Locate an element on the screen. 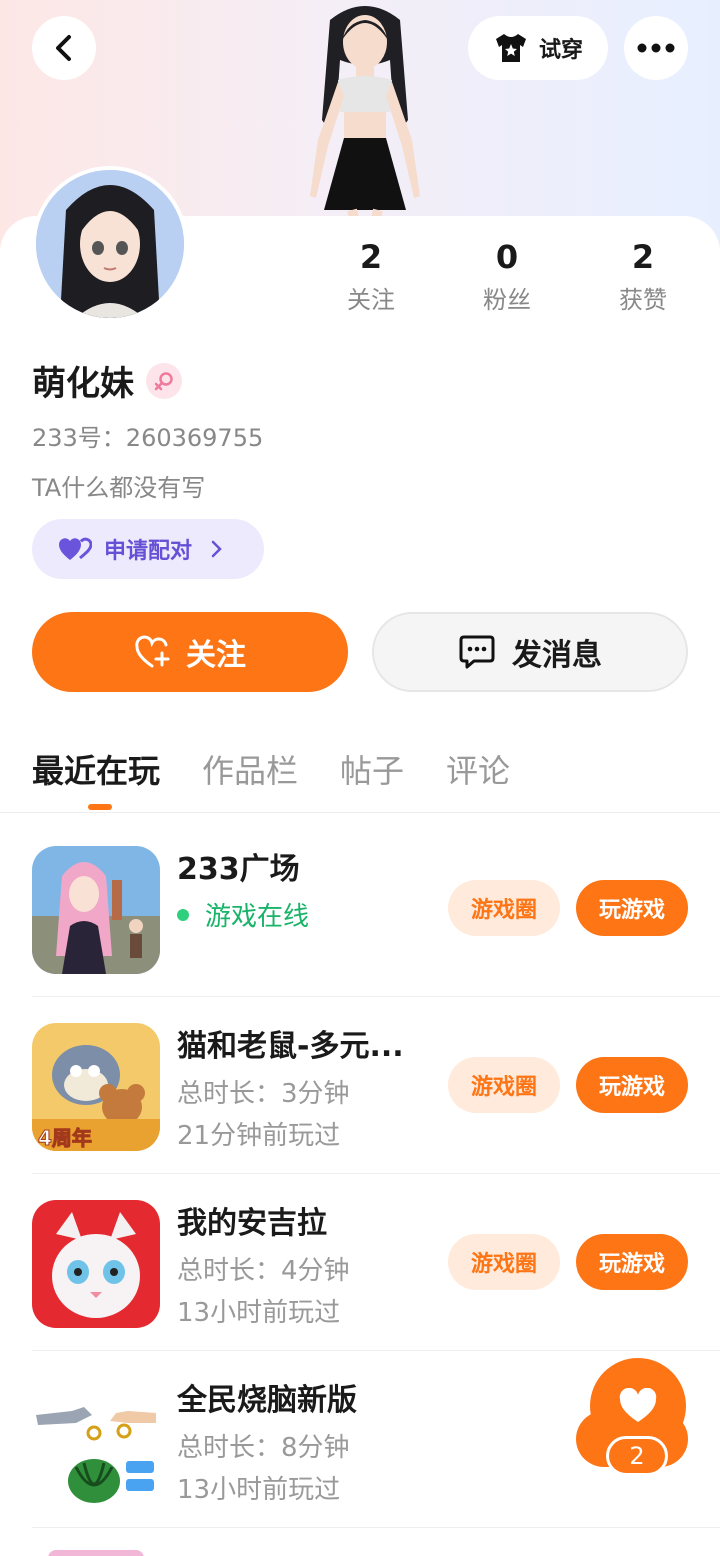 The height and width of the screenshot is (1556, 720). tab-comments: 评论 is located at coordinates (478, 769).